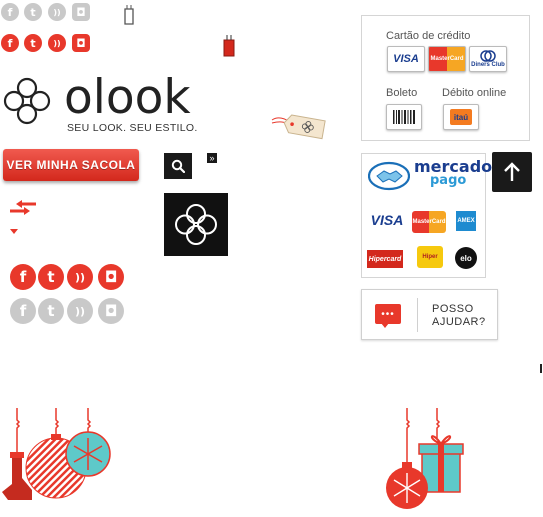  I want to click on search-icon, so click(178, 166).